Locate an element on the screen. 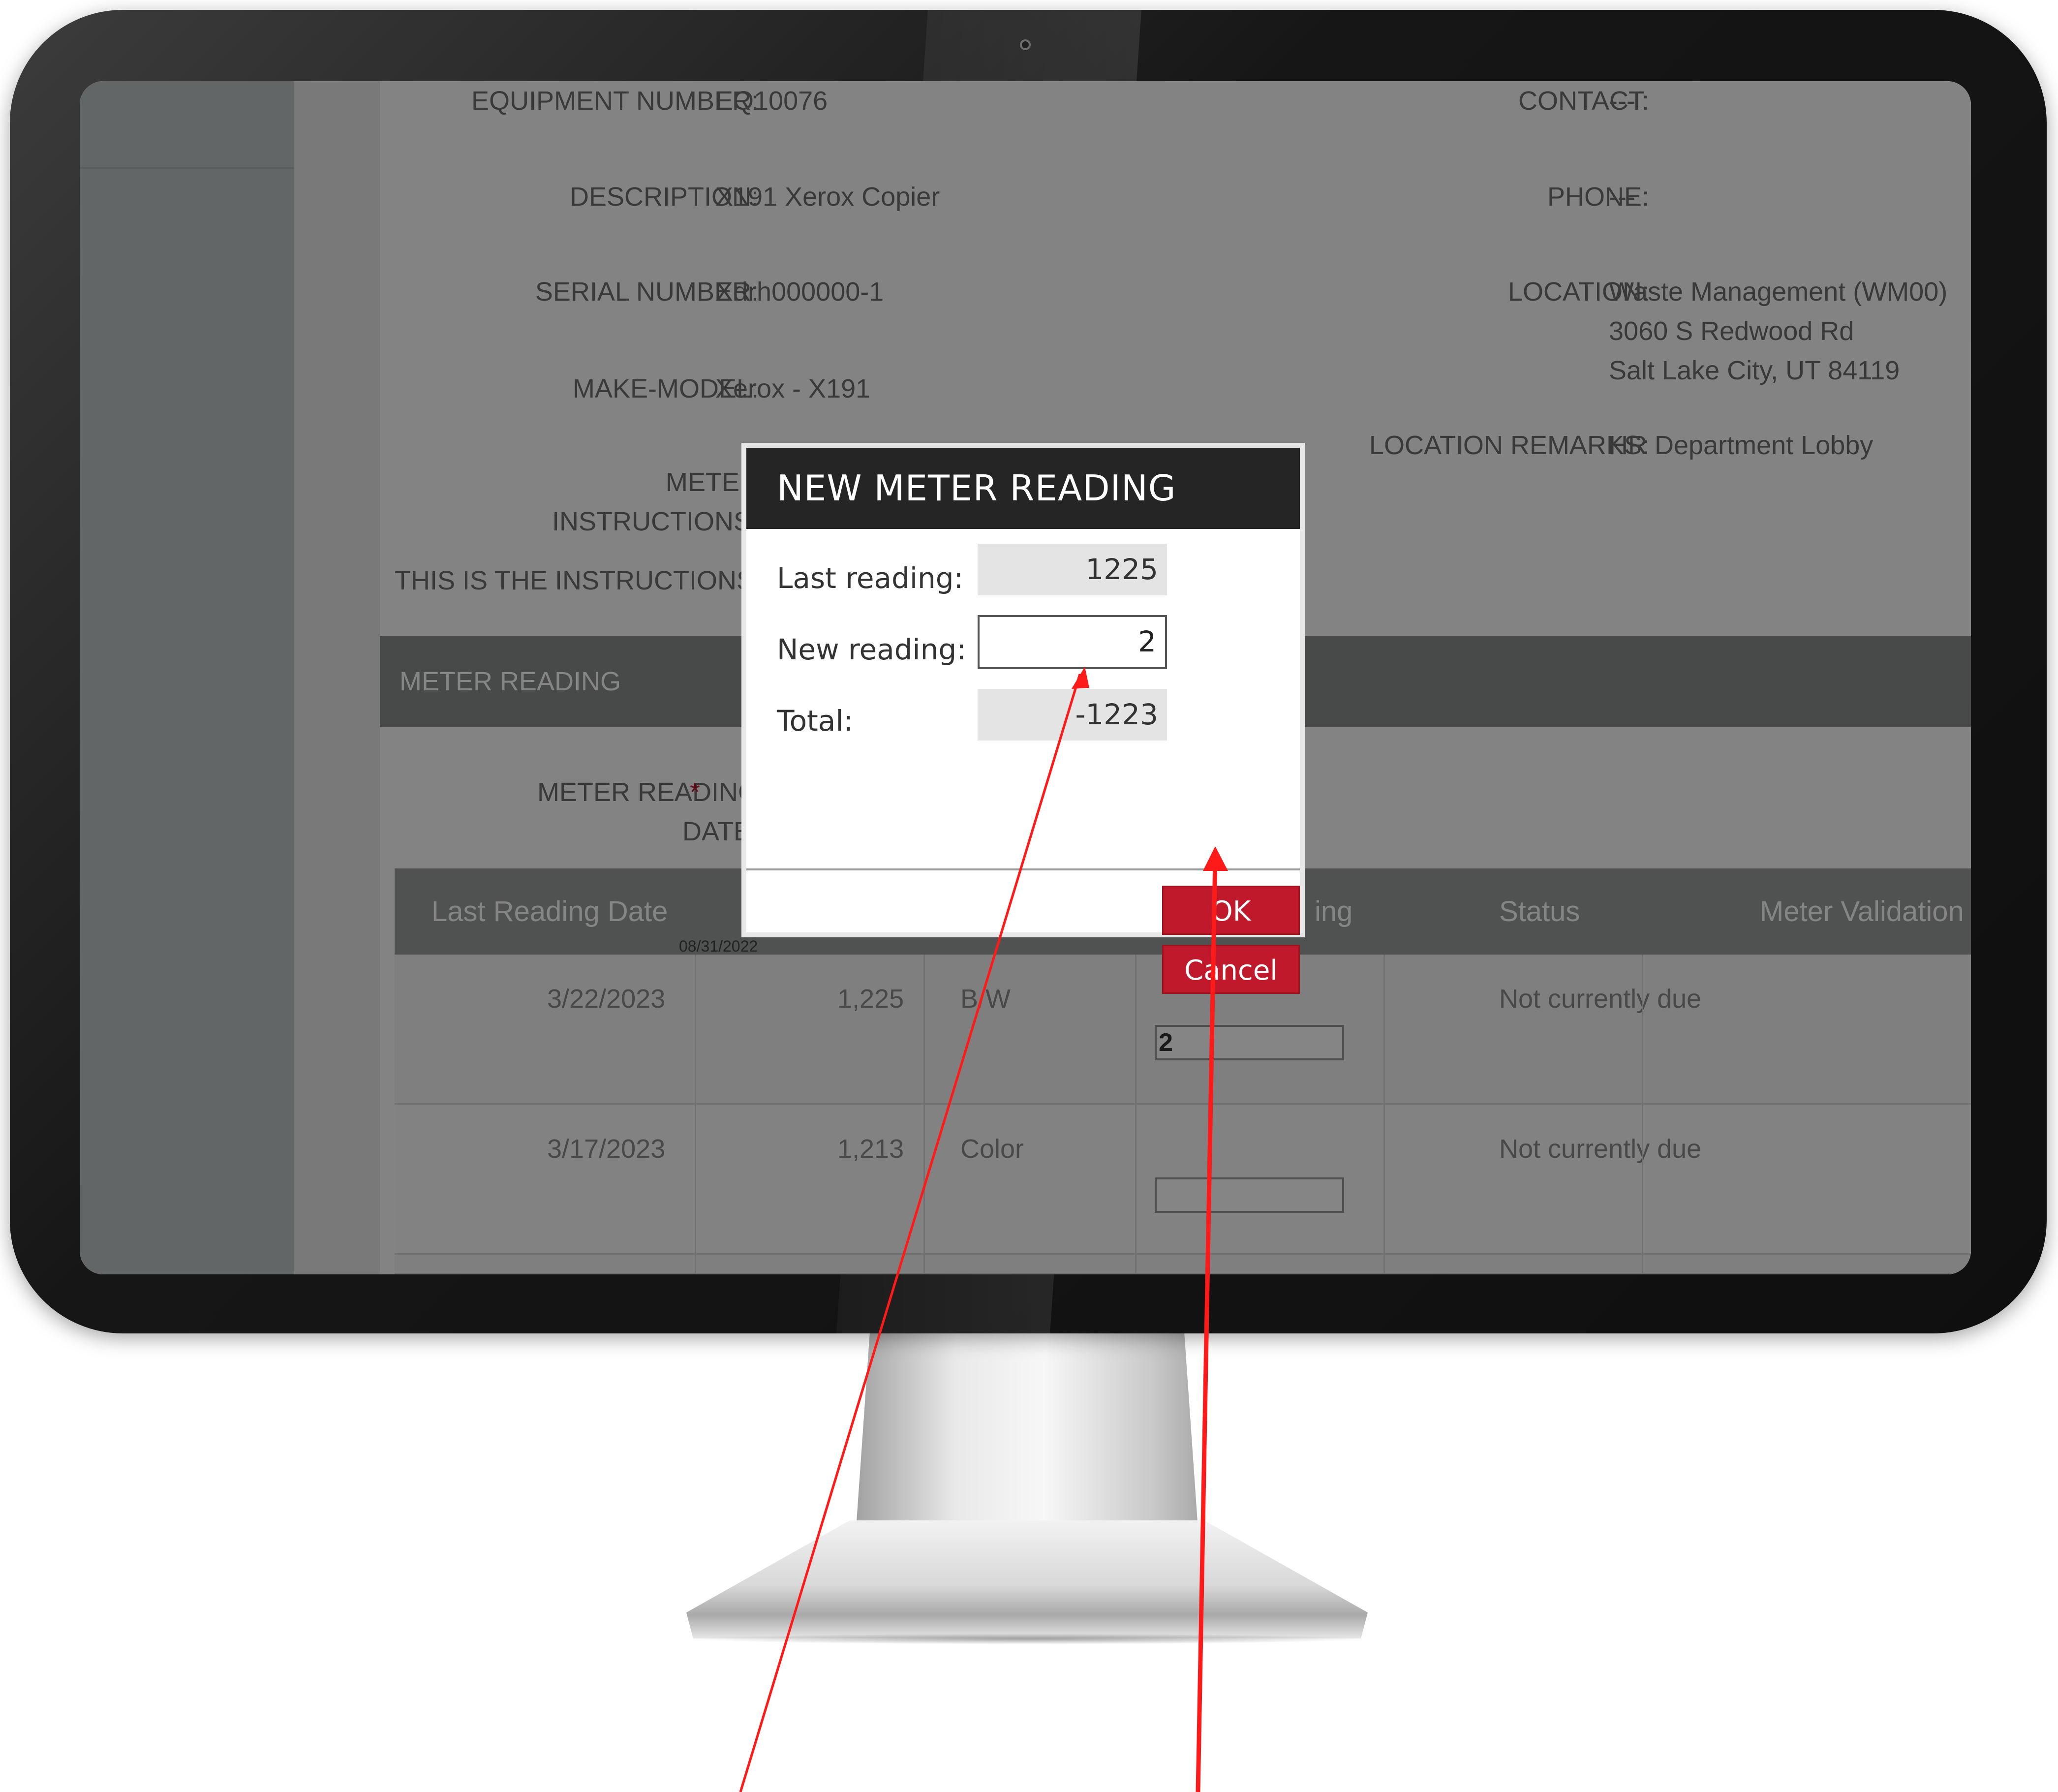  new-reading-label: New reading: is located at coordinates (872, 650).